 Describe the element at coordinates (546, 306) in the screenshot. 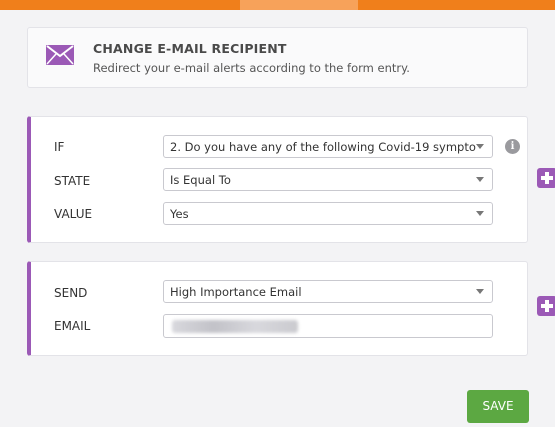

I see `add-action-button` at that location.